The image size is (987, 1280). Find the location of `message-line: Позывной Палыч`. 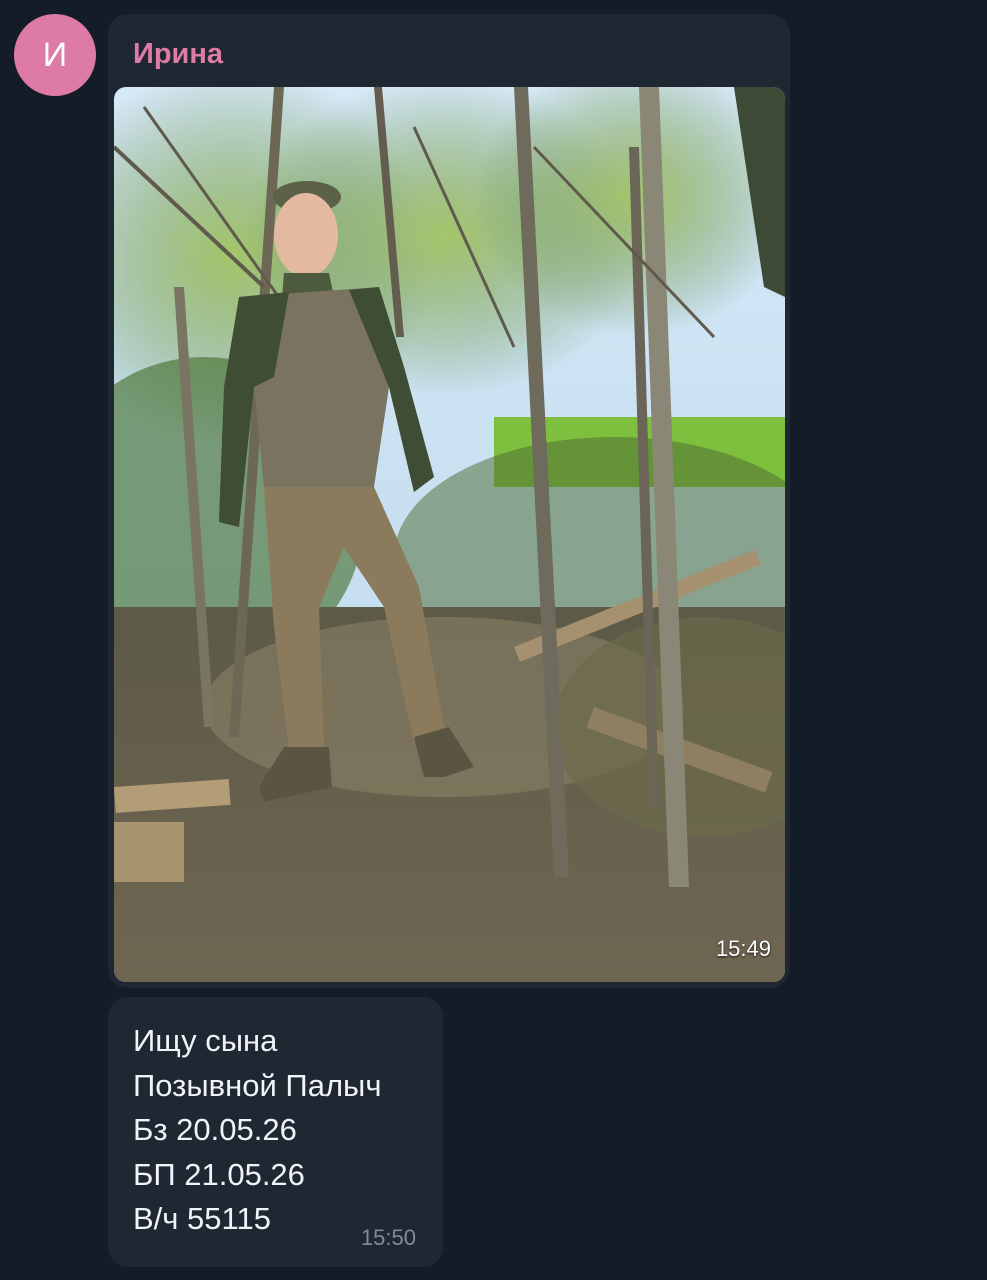

message-line: Позывной Палыч is located at coordinates (257, 1085).